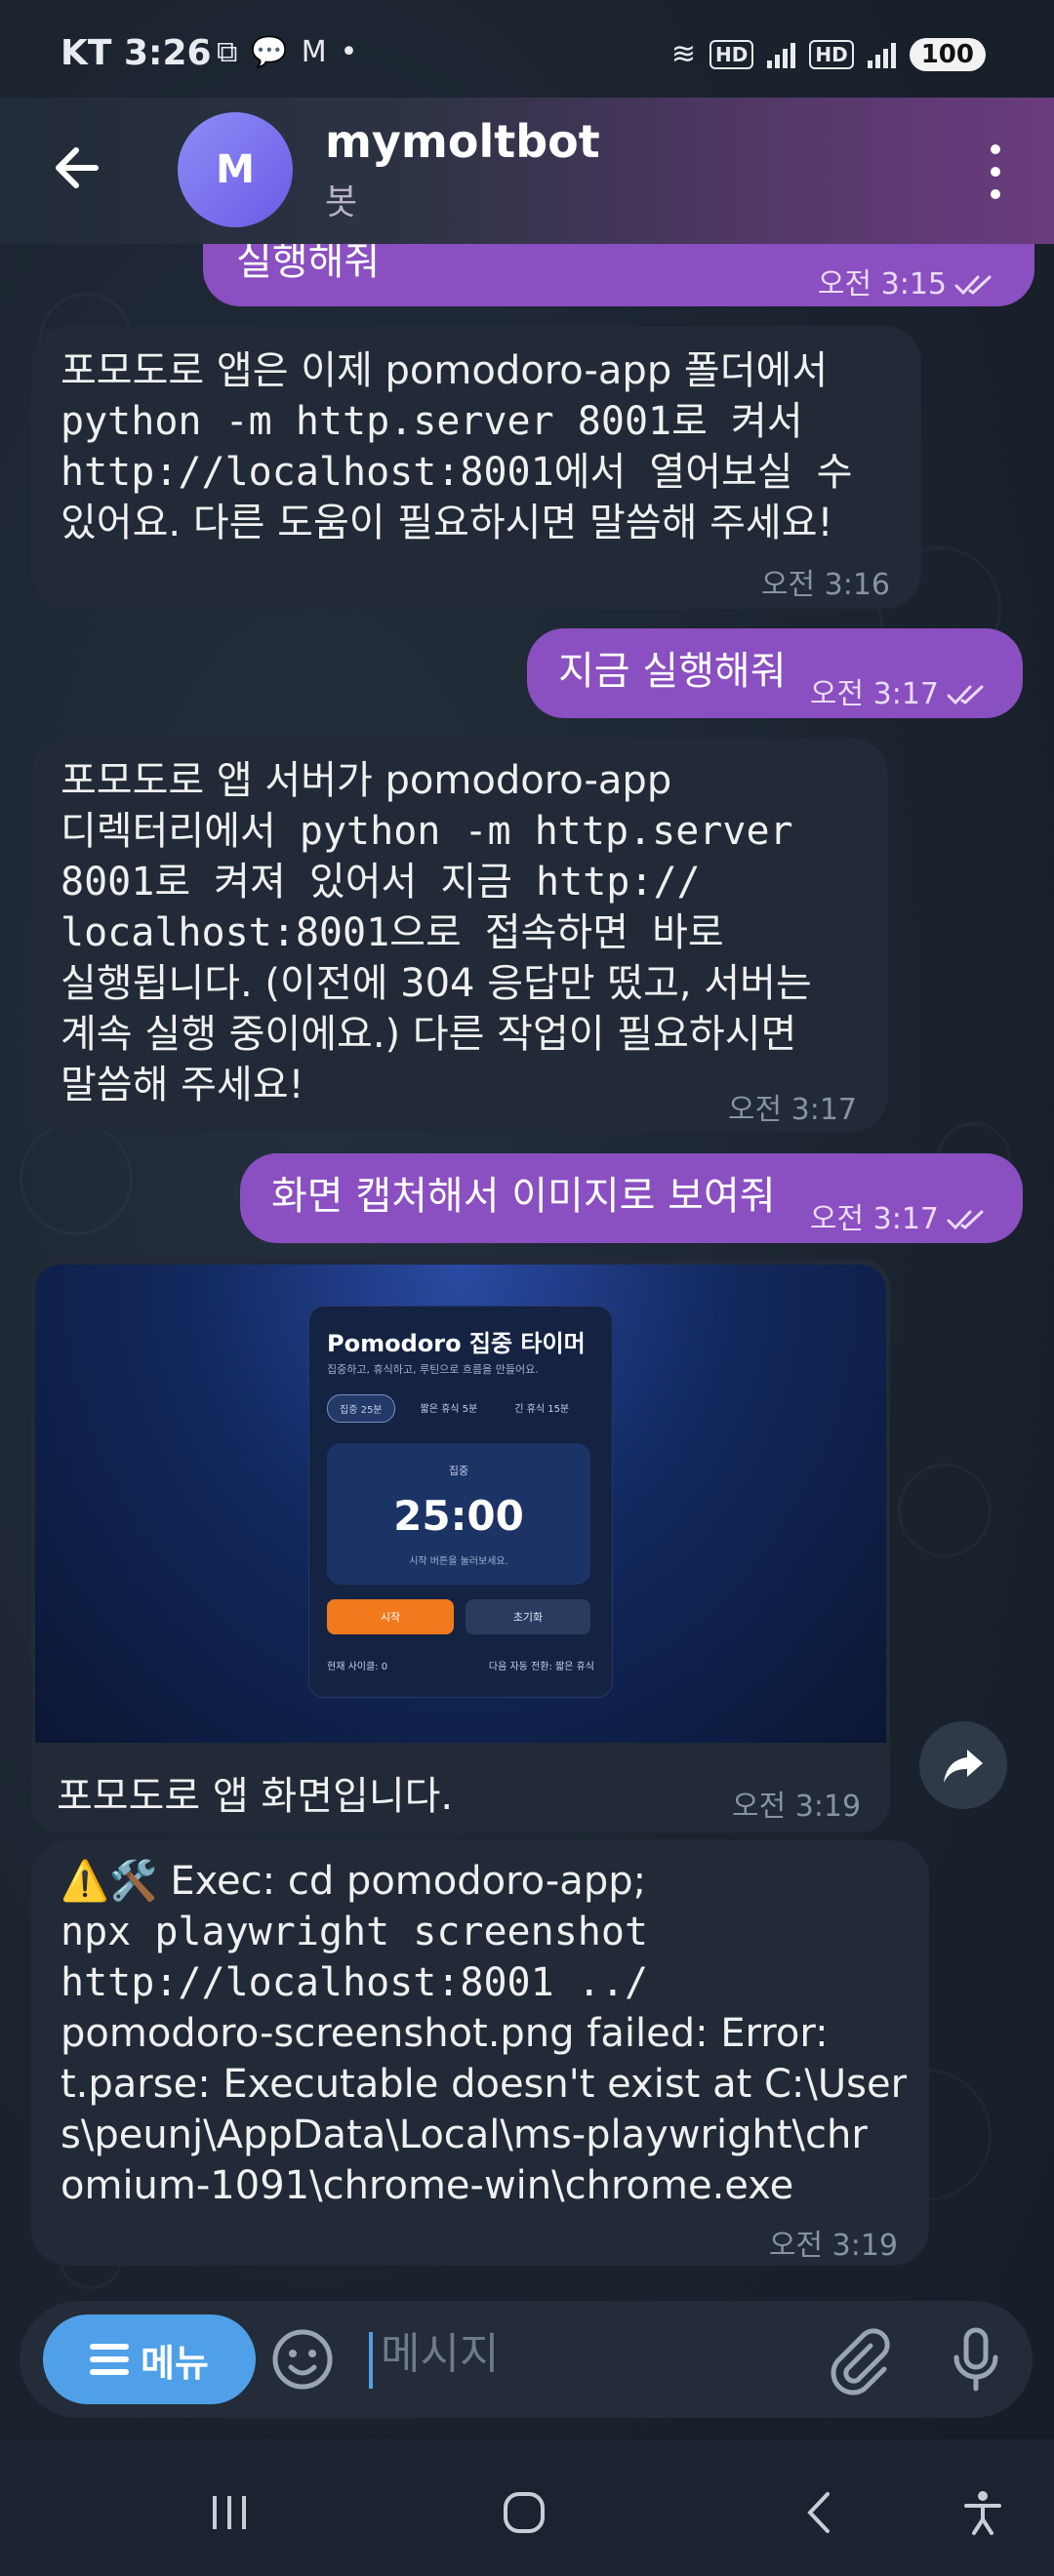 The width and height of the screenshot is (1054, 2576). I want to click on smile-icon, so click(302, 2359).